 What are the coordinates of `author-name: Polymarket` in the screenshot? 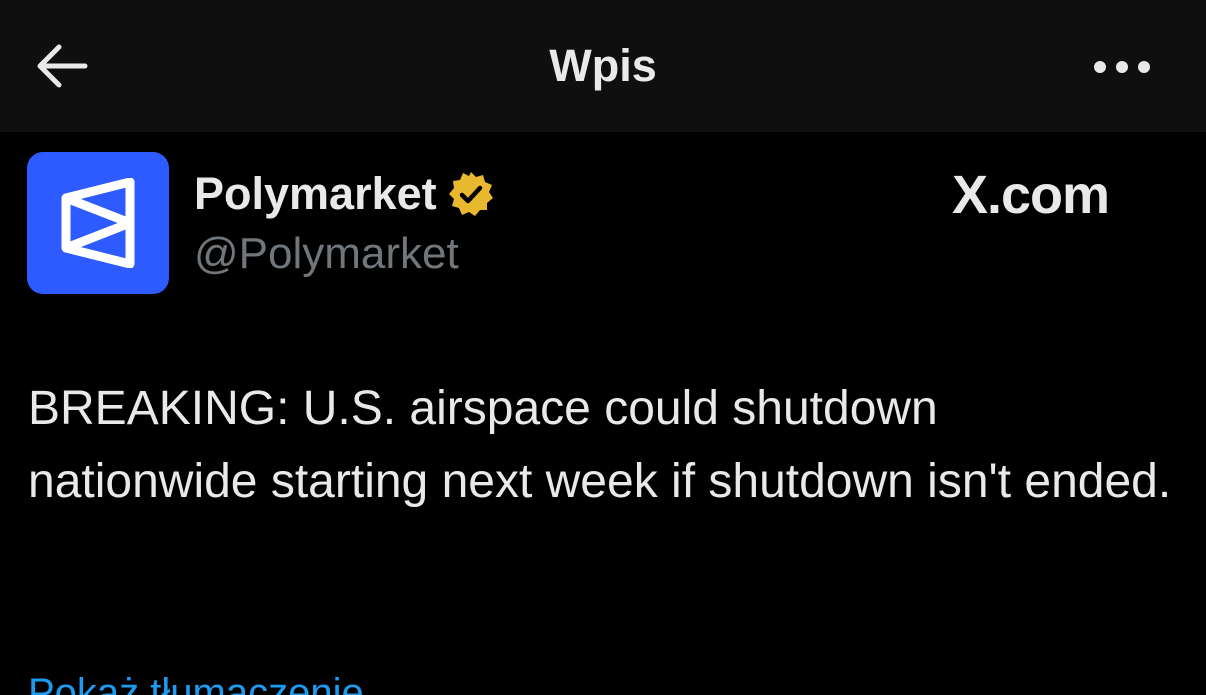 It's located at (315, 194).